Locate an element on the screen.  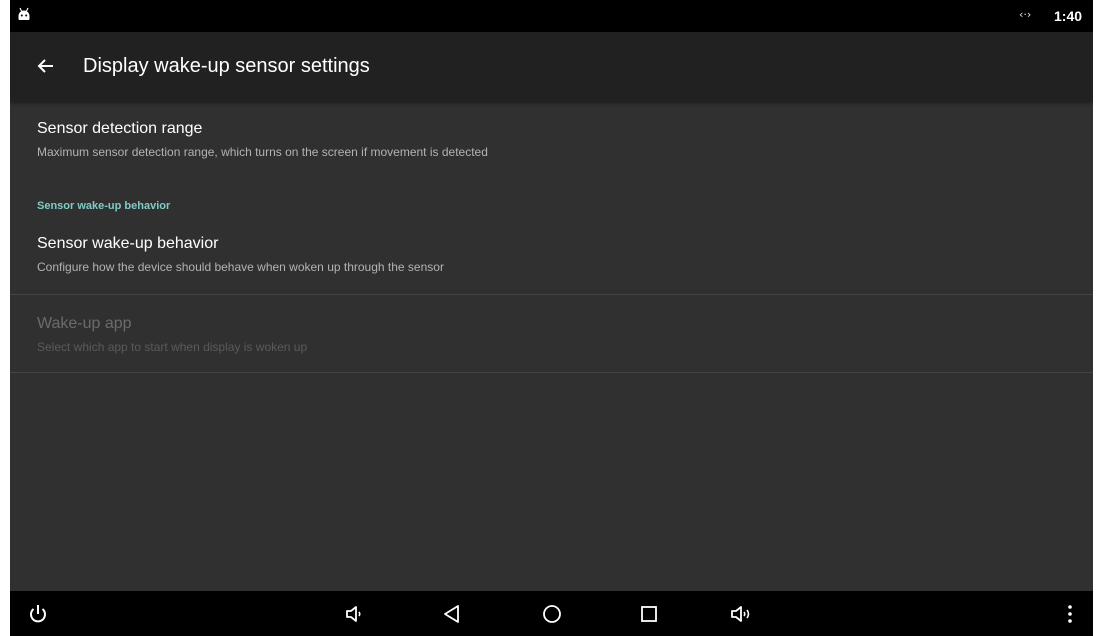
link-status-icon: ‹·› is located at coordinates (1025, 14).